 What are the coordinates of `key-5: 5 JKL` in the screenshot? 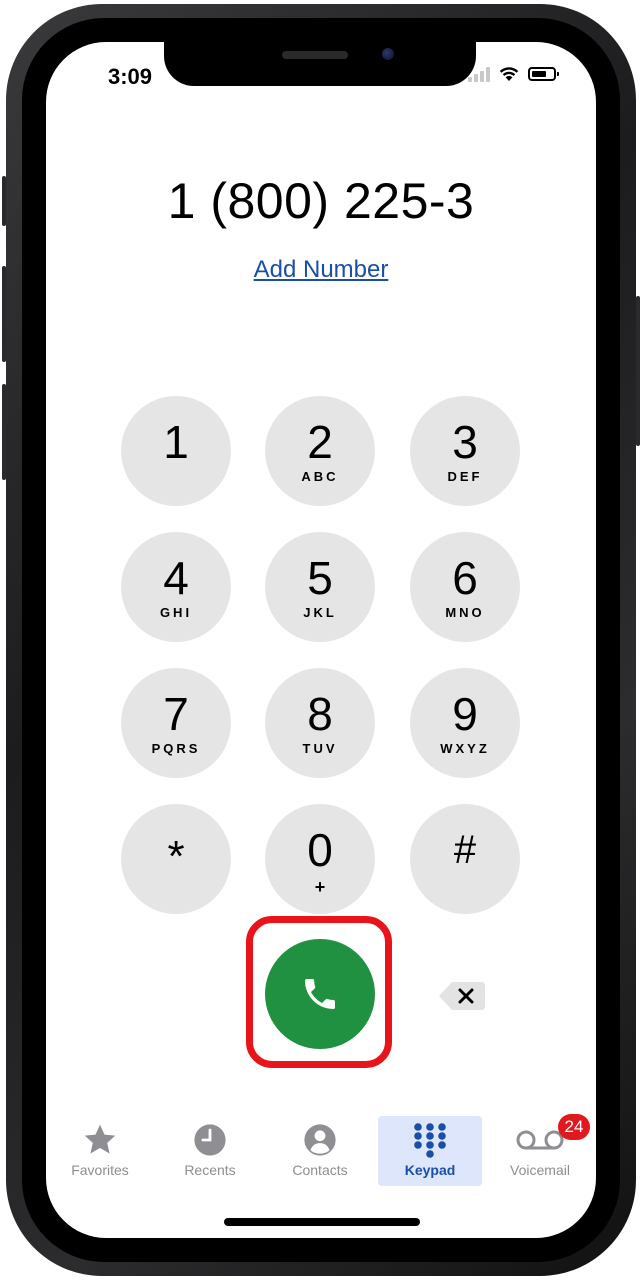 It's located at (320, 587).